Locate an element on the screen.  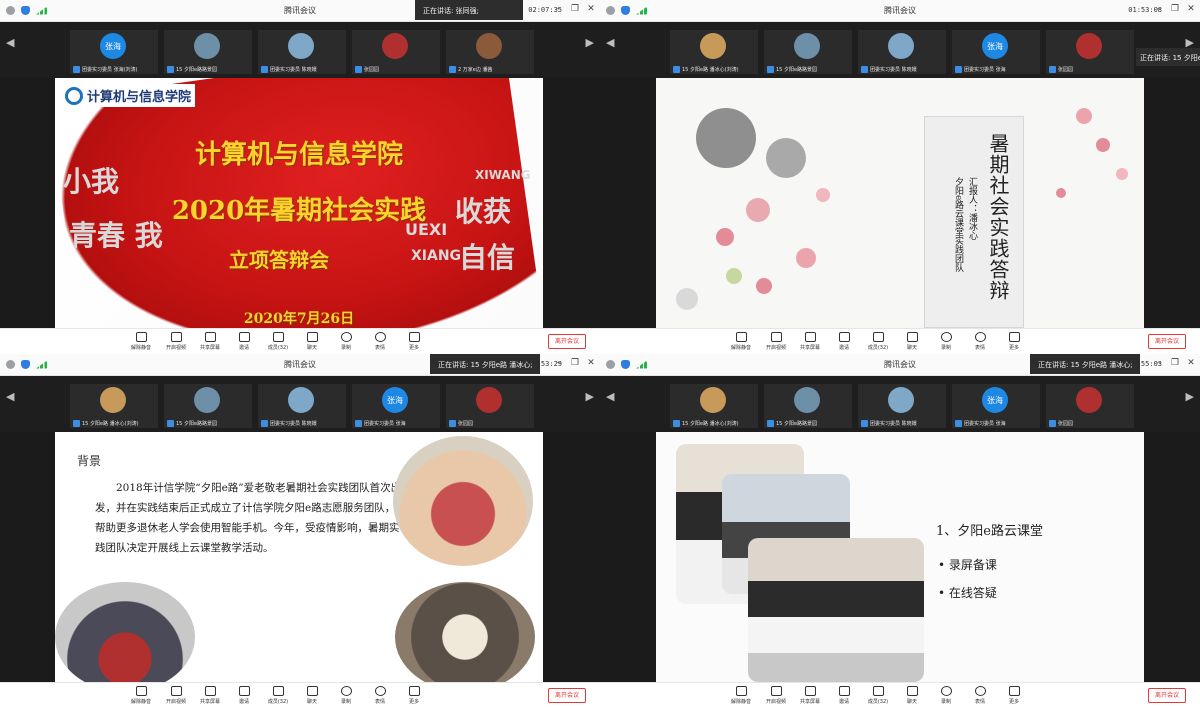
participant-name: 张园园 is located at coordinates (1090, 423).